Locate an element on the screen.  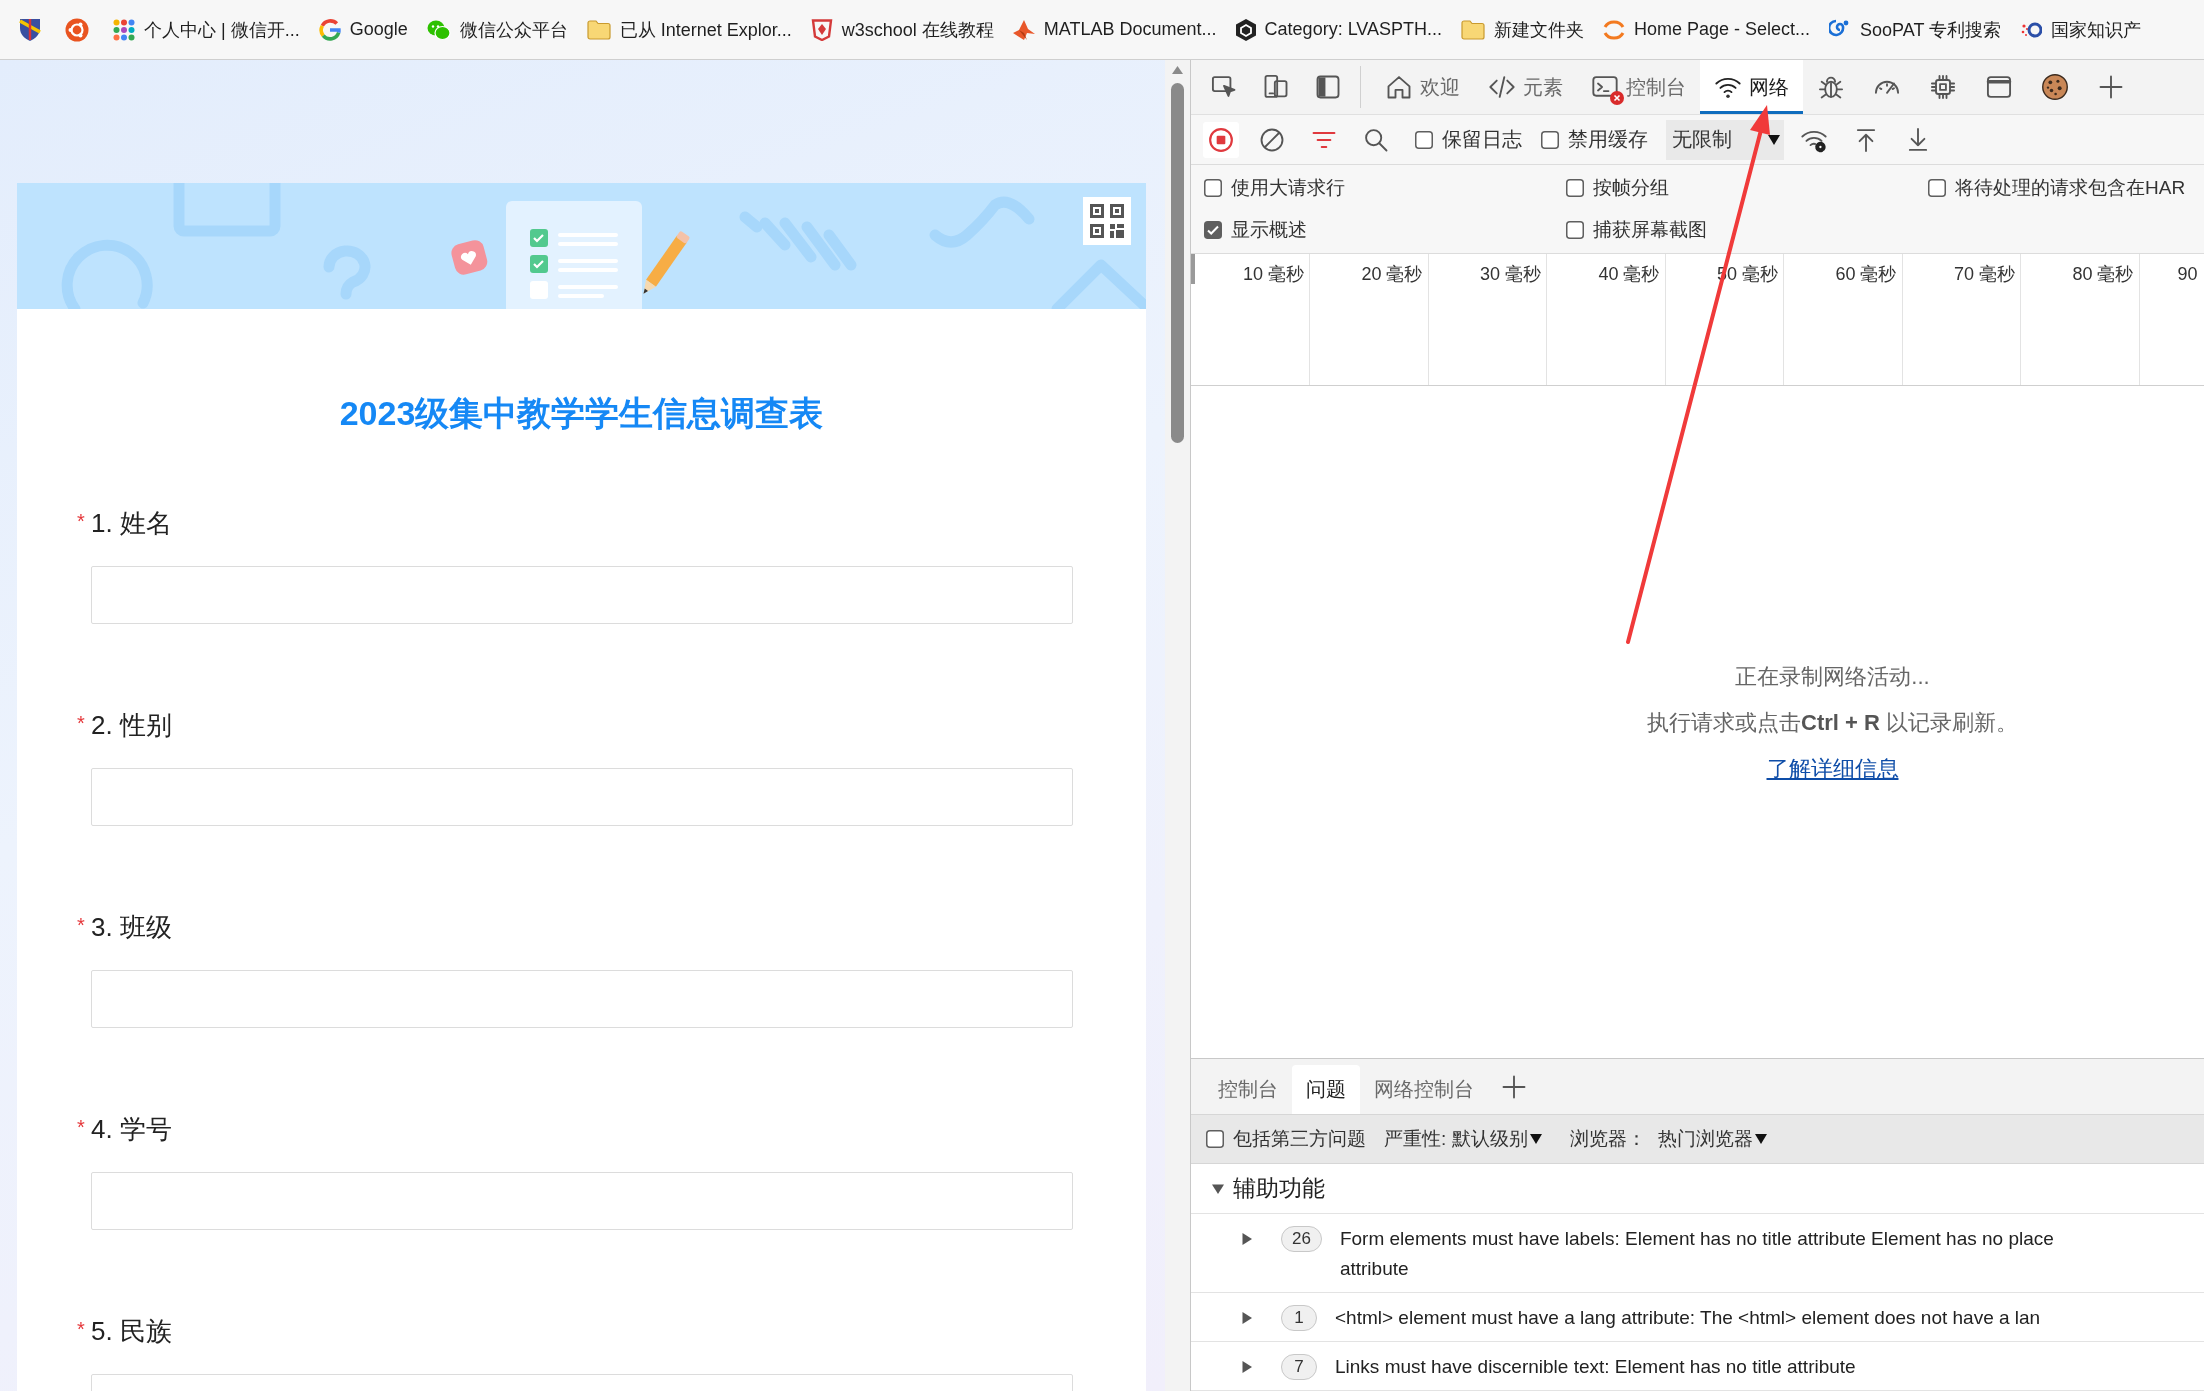
checkbox-label: 捕获屏幕截图 is located at coordinates (1650, 230).